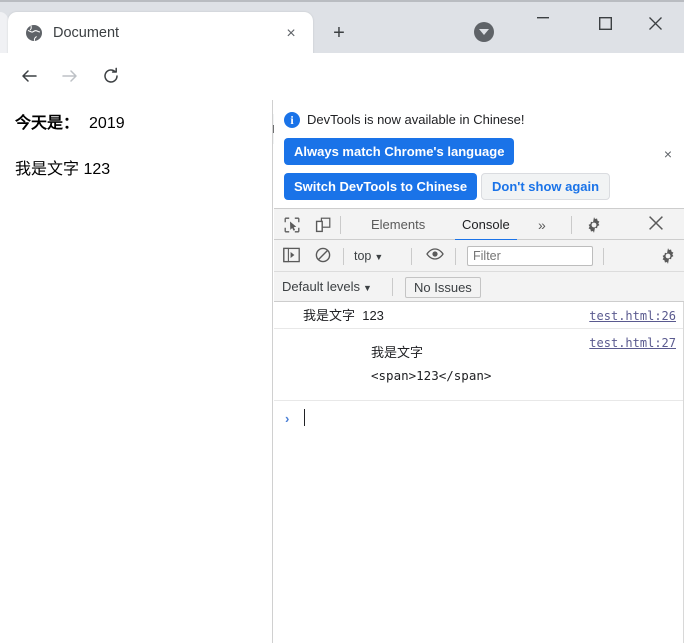  I want to click on tab-title: Document, so click(86, 33).